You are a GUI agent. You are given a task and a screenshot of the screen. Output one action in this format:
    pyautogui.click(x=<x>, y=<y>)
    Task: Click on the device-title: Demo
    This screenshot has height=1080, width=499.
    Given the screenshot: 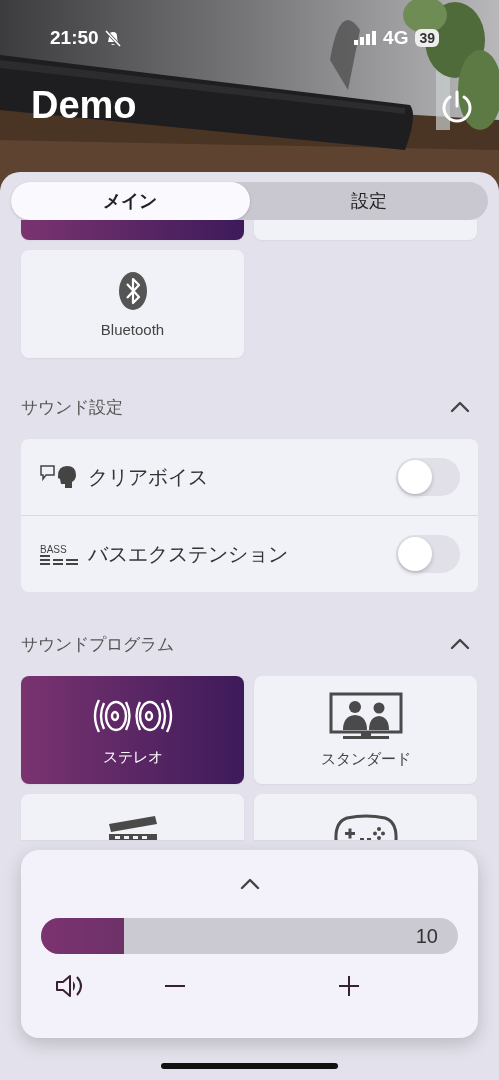 What is the action you would take?
    pyautogui.click(x=84, y=105)
    